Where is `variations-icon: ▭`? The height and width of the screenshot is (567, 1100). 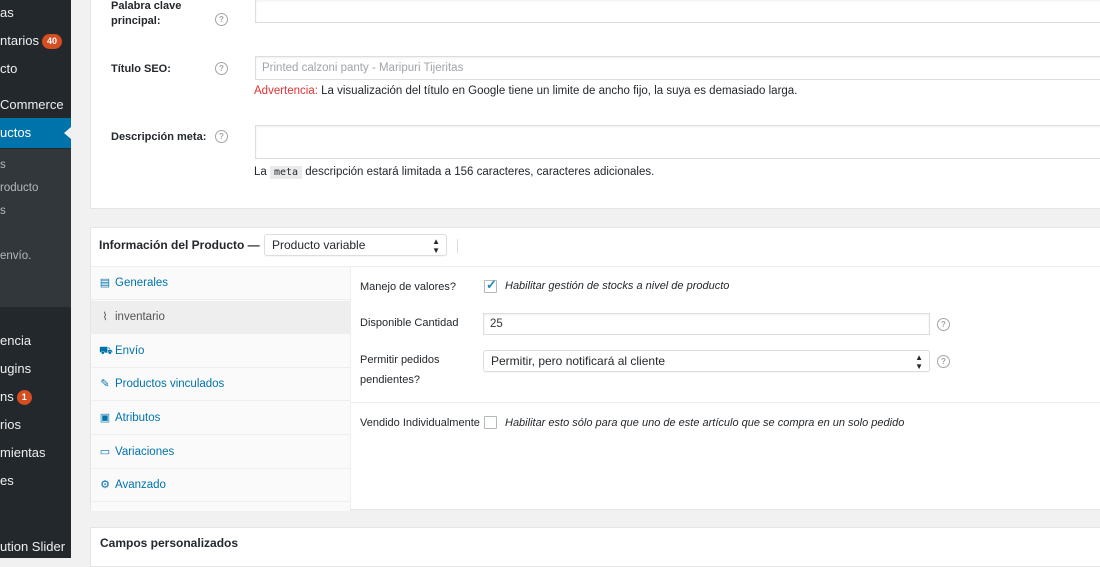 variations-icon: ▭ is located at coordinates (105, 452).